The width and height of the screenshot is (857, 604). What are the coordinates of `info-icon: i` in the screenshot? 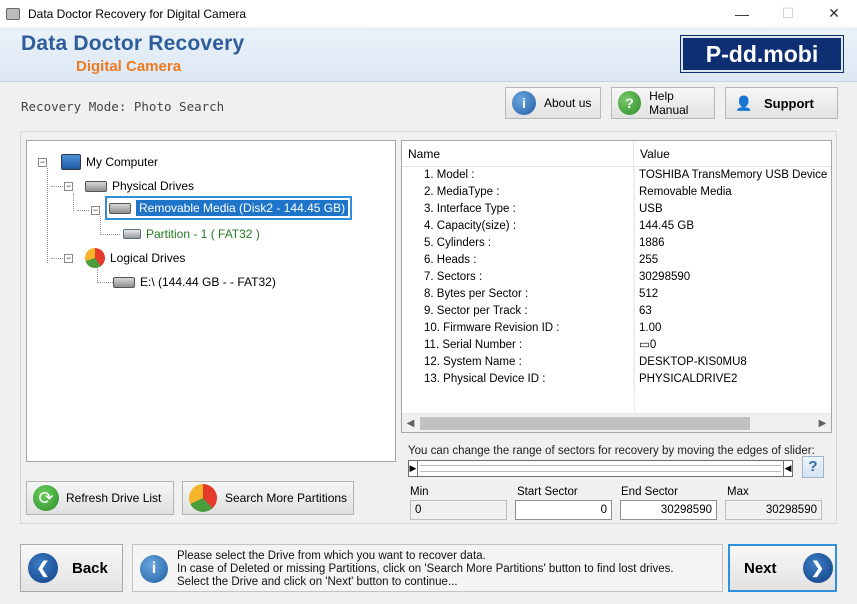 It's located at (154, 569).